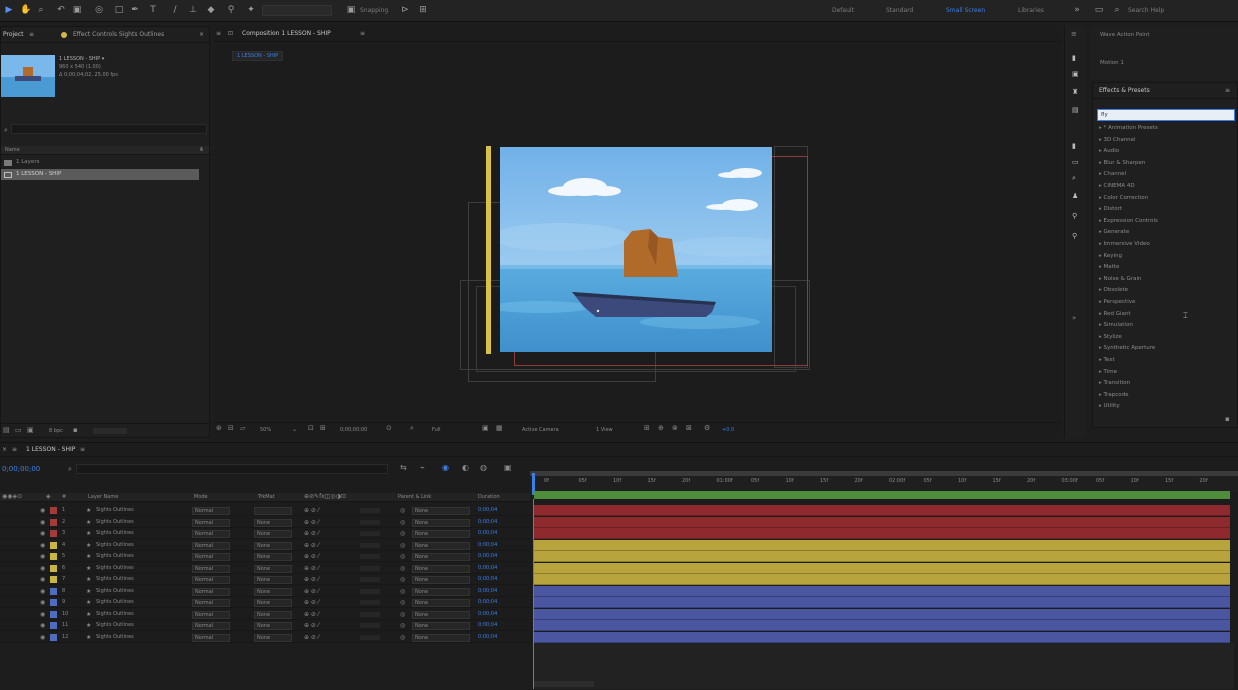 This screenshot has height=690, width=1238. Describe the element at coordinates (109, 129) in the screenshot. I see `project-search-input` at that location.